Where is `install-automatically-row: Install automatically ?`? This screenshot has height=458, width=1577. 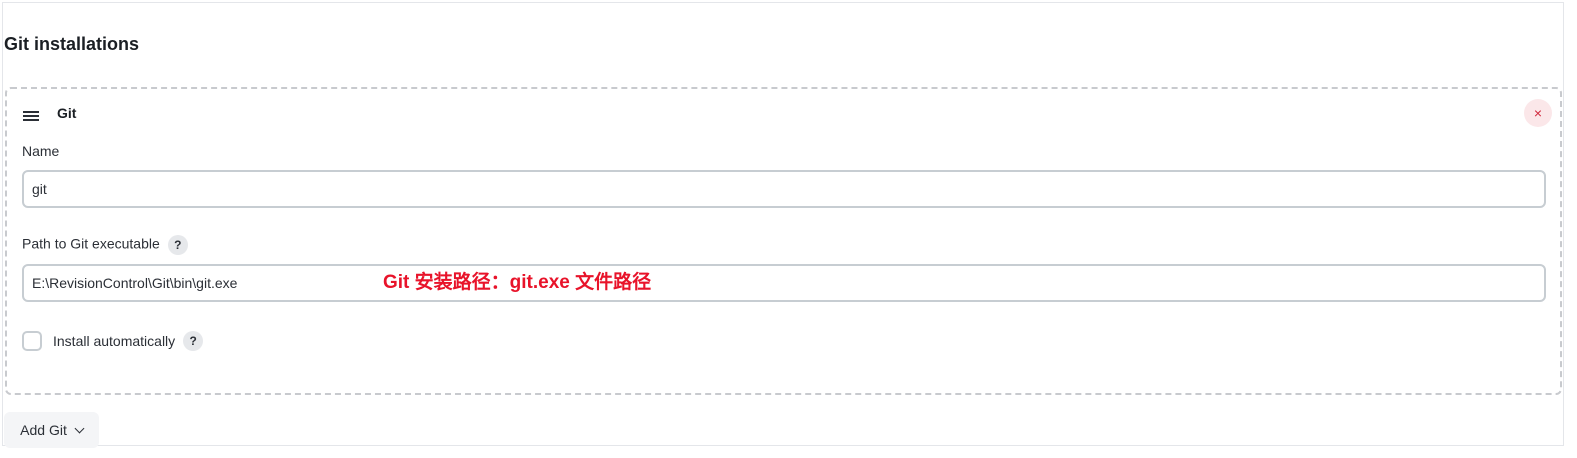
install-automatically-row: Install automatically ? is located at coordinates (113, 341).